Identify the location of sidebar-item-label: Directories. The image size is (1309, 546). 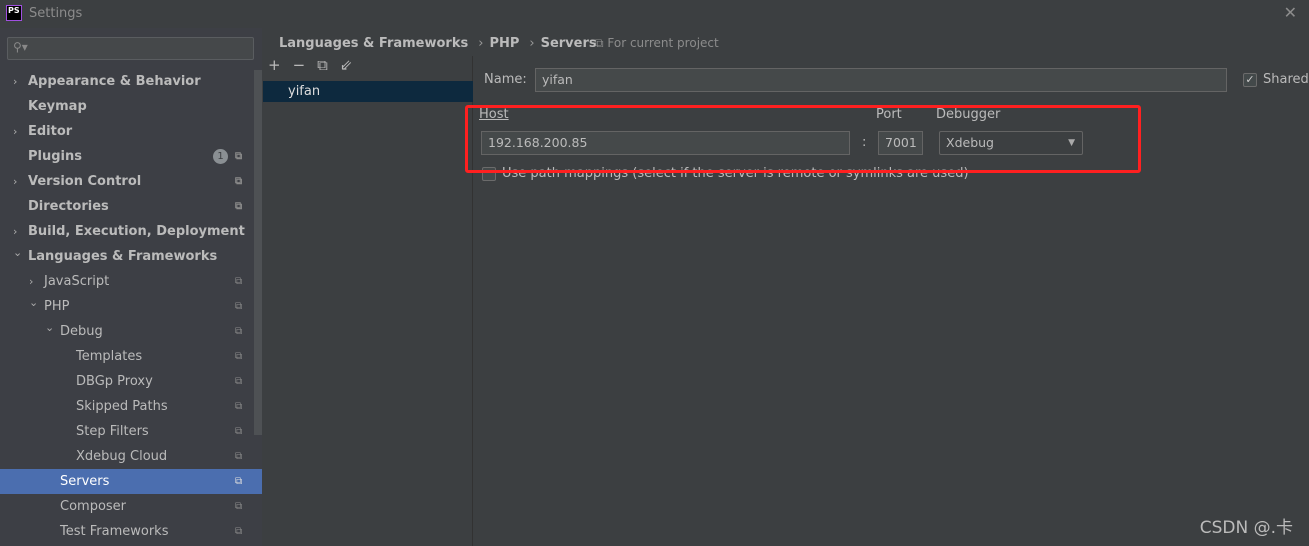
(68, 206).